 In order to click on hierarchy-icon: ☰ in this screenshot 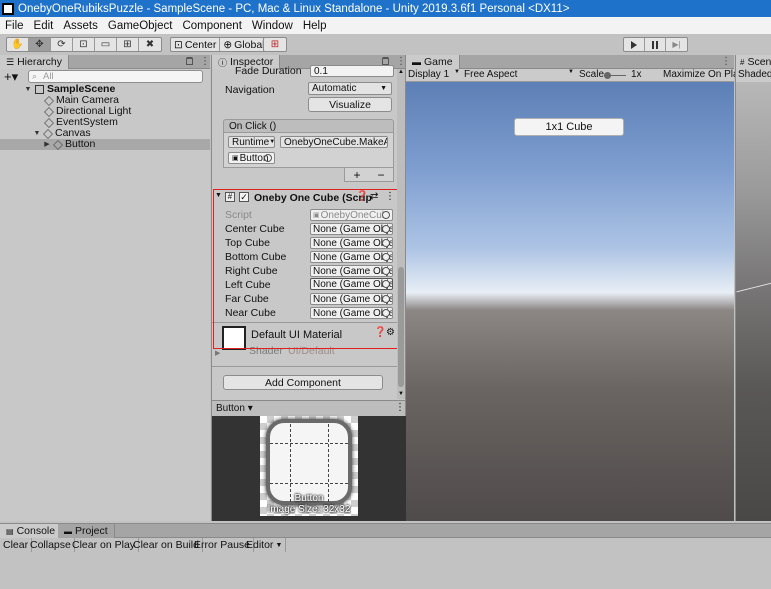, I will do `click(10, 61)`.